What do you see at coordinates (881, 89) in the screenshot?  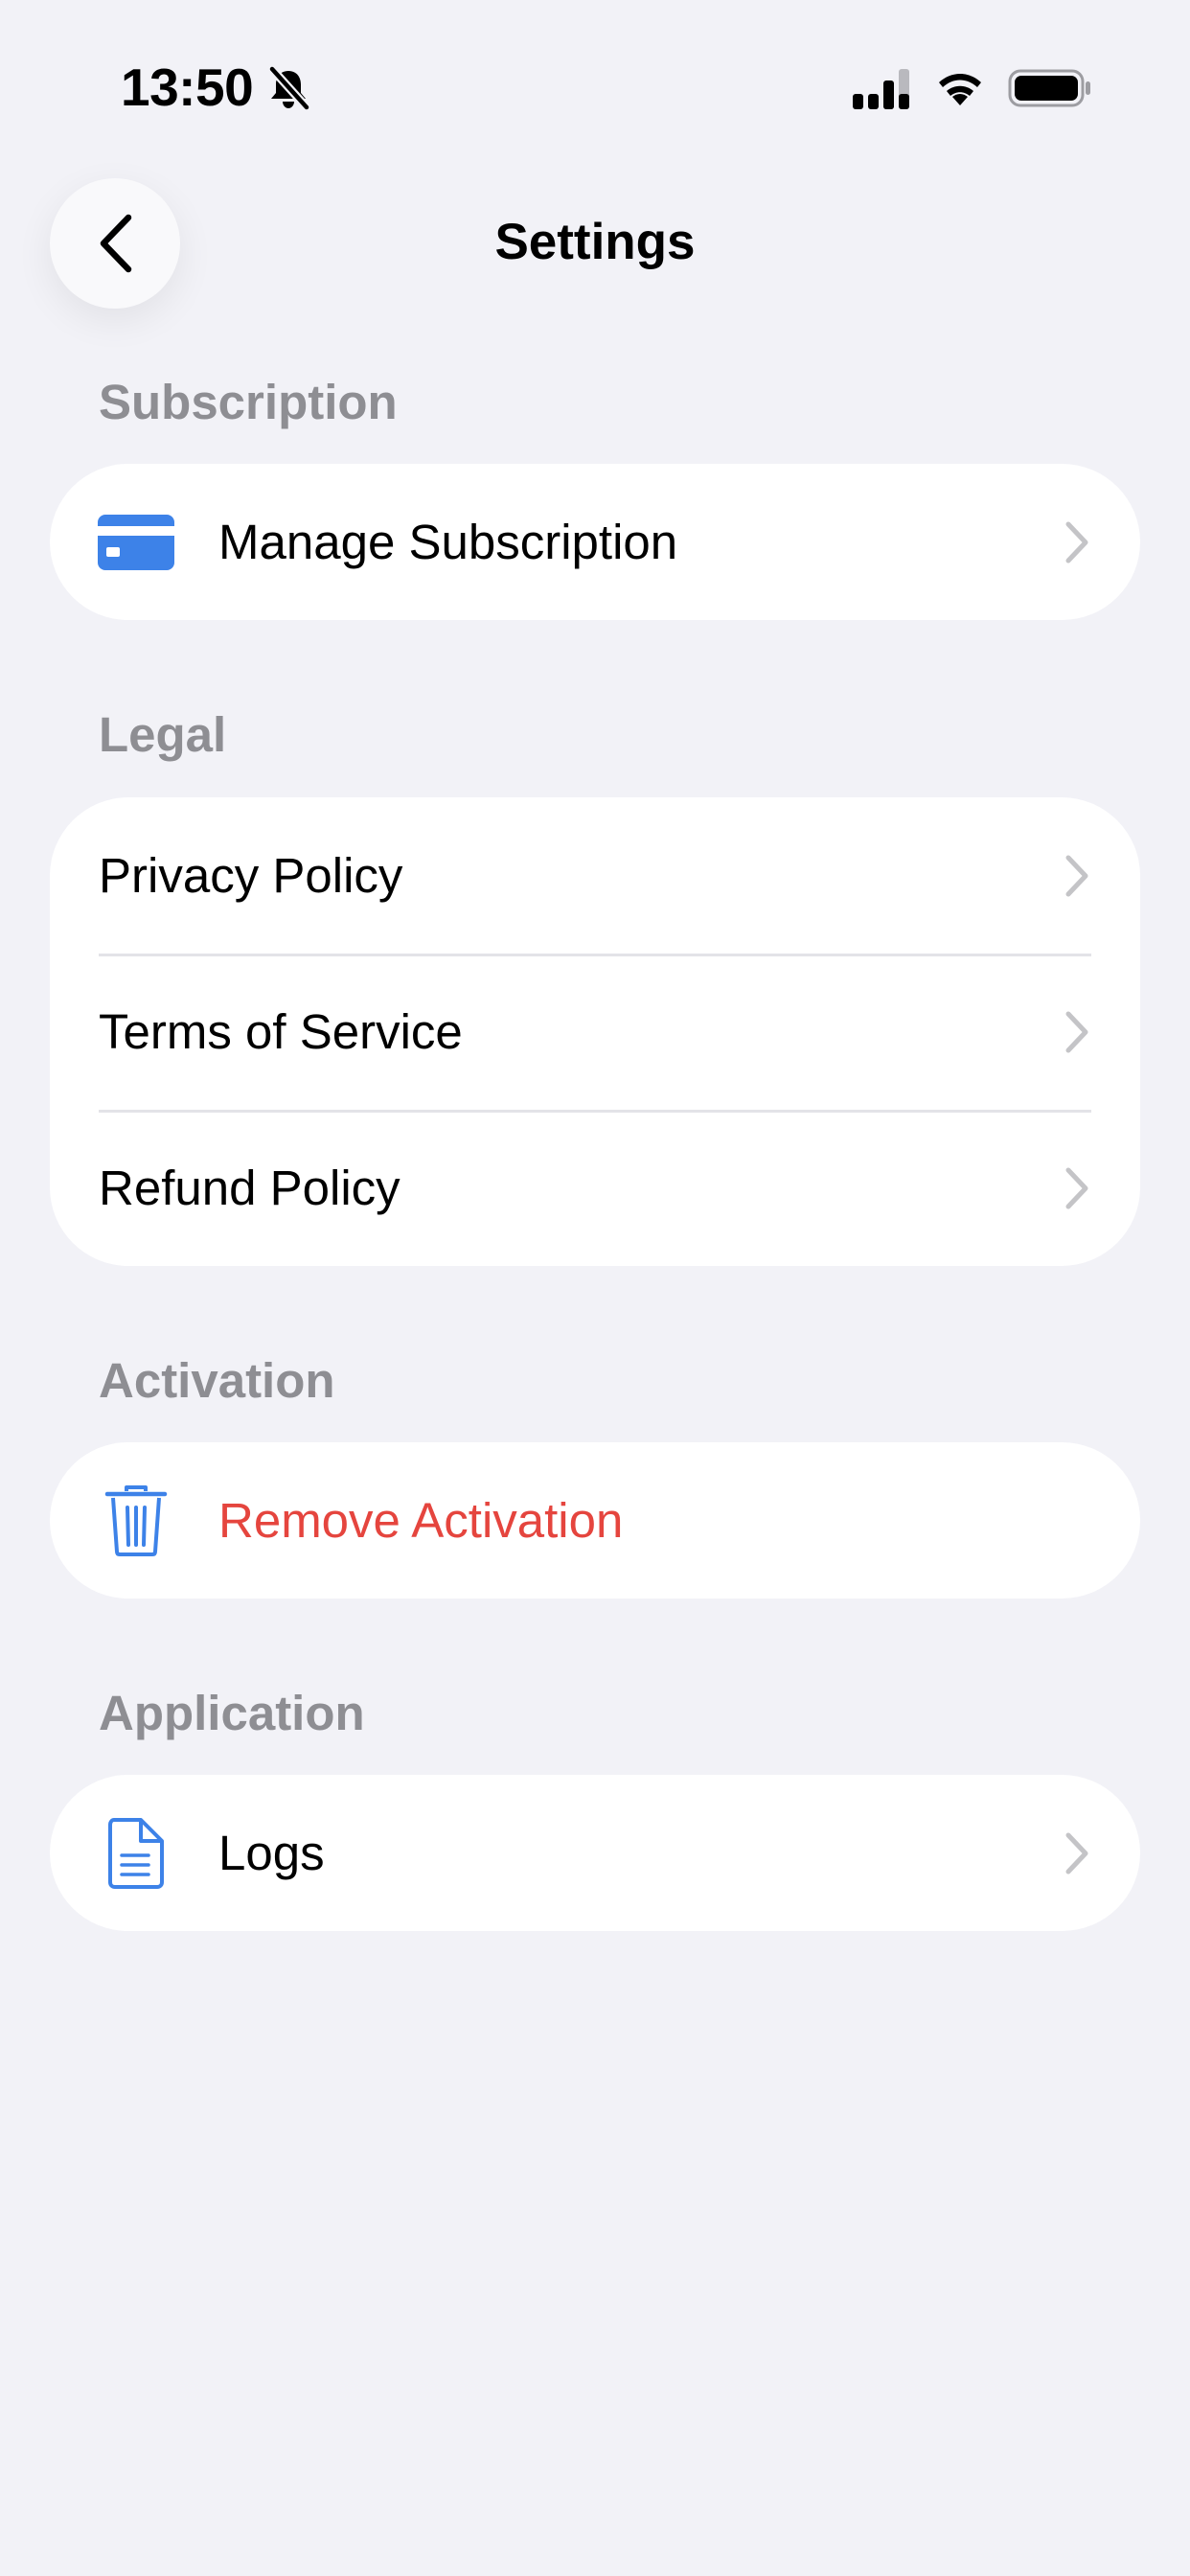 I see `cellular-signal-icon` at bounding box center [881, 89].